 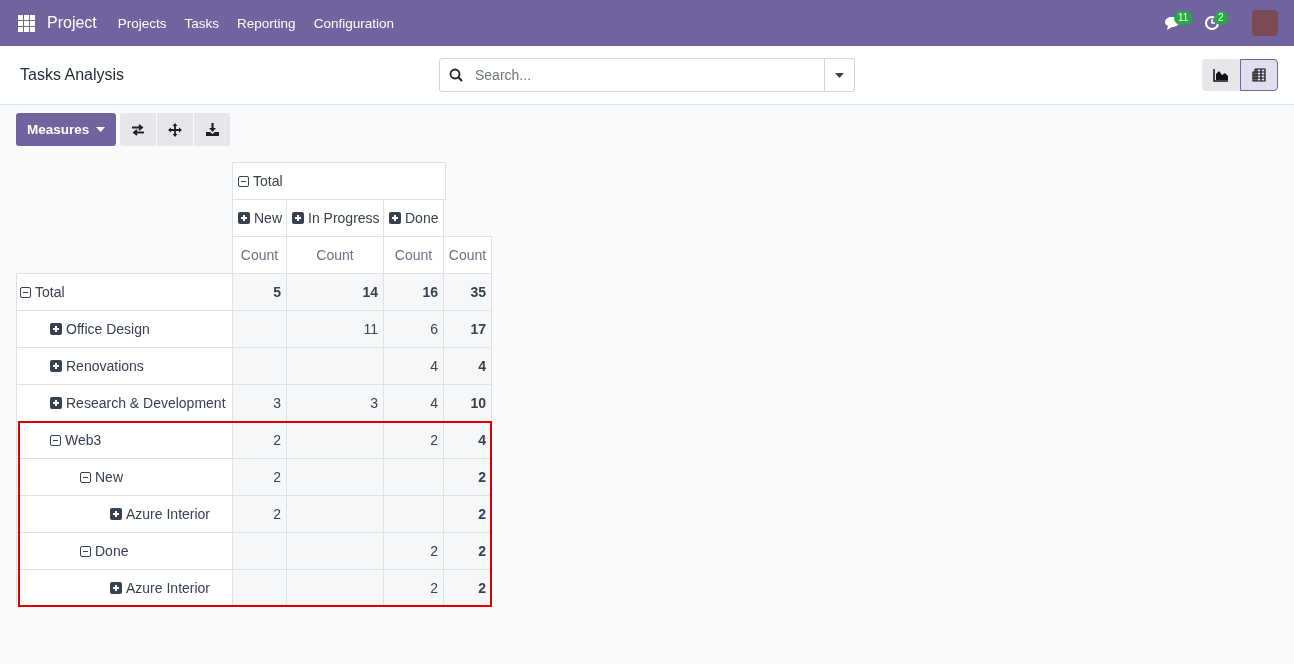 I want to click on area-chart-icon, so click(x=1221, y=75).